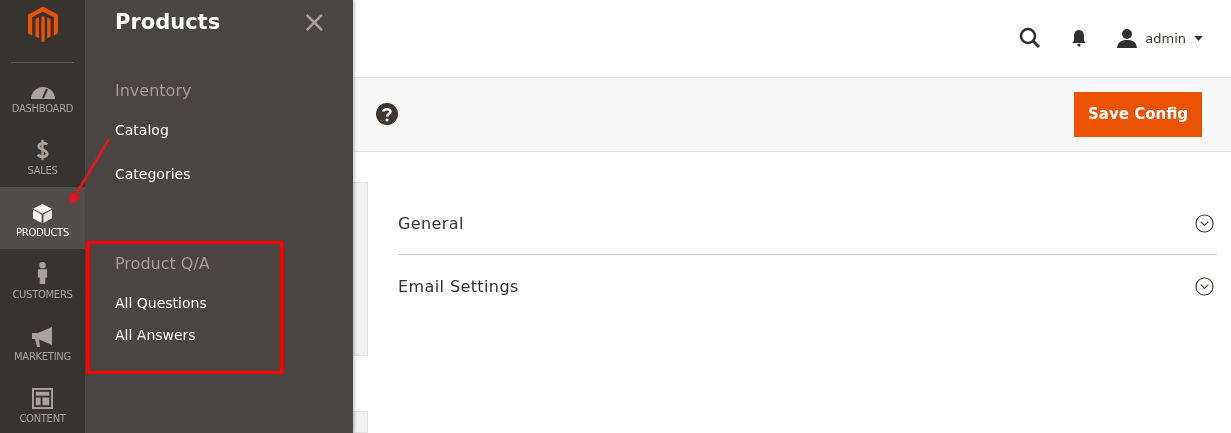  Describe the element at coordinates (198, 143) in the screenshot. I see `menu-link: Catalog` at that location.